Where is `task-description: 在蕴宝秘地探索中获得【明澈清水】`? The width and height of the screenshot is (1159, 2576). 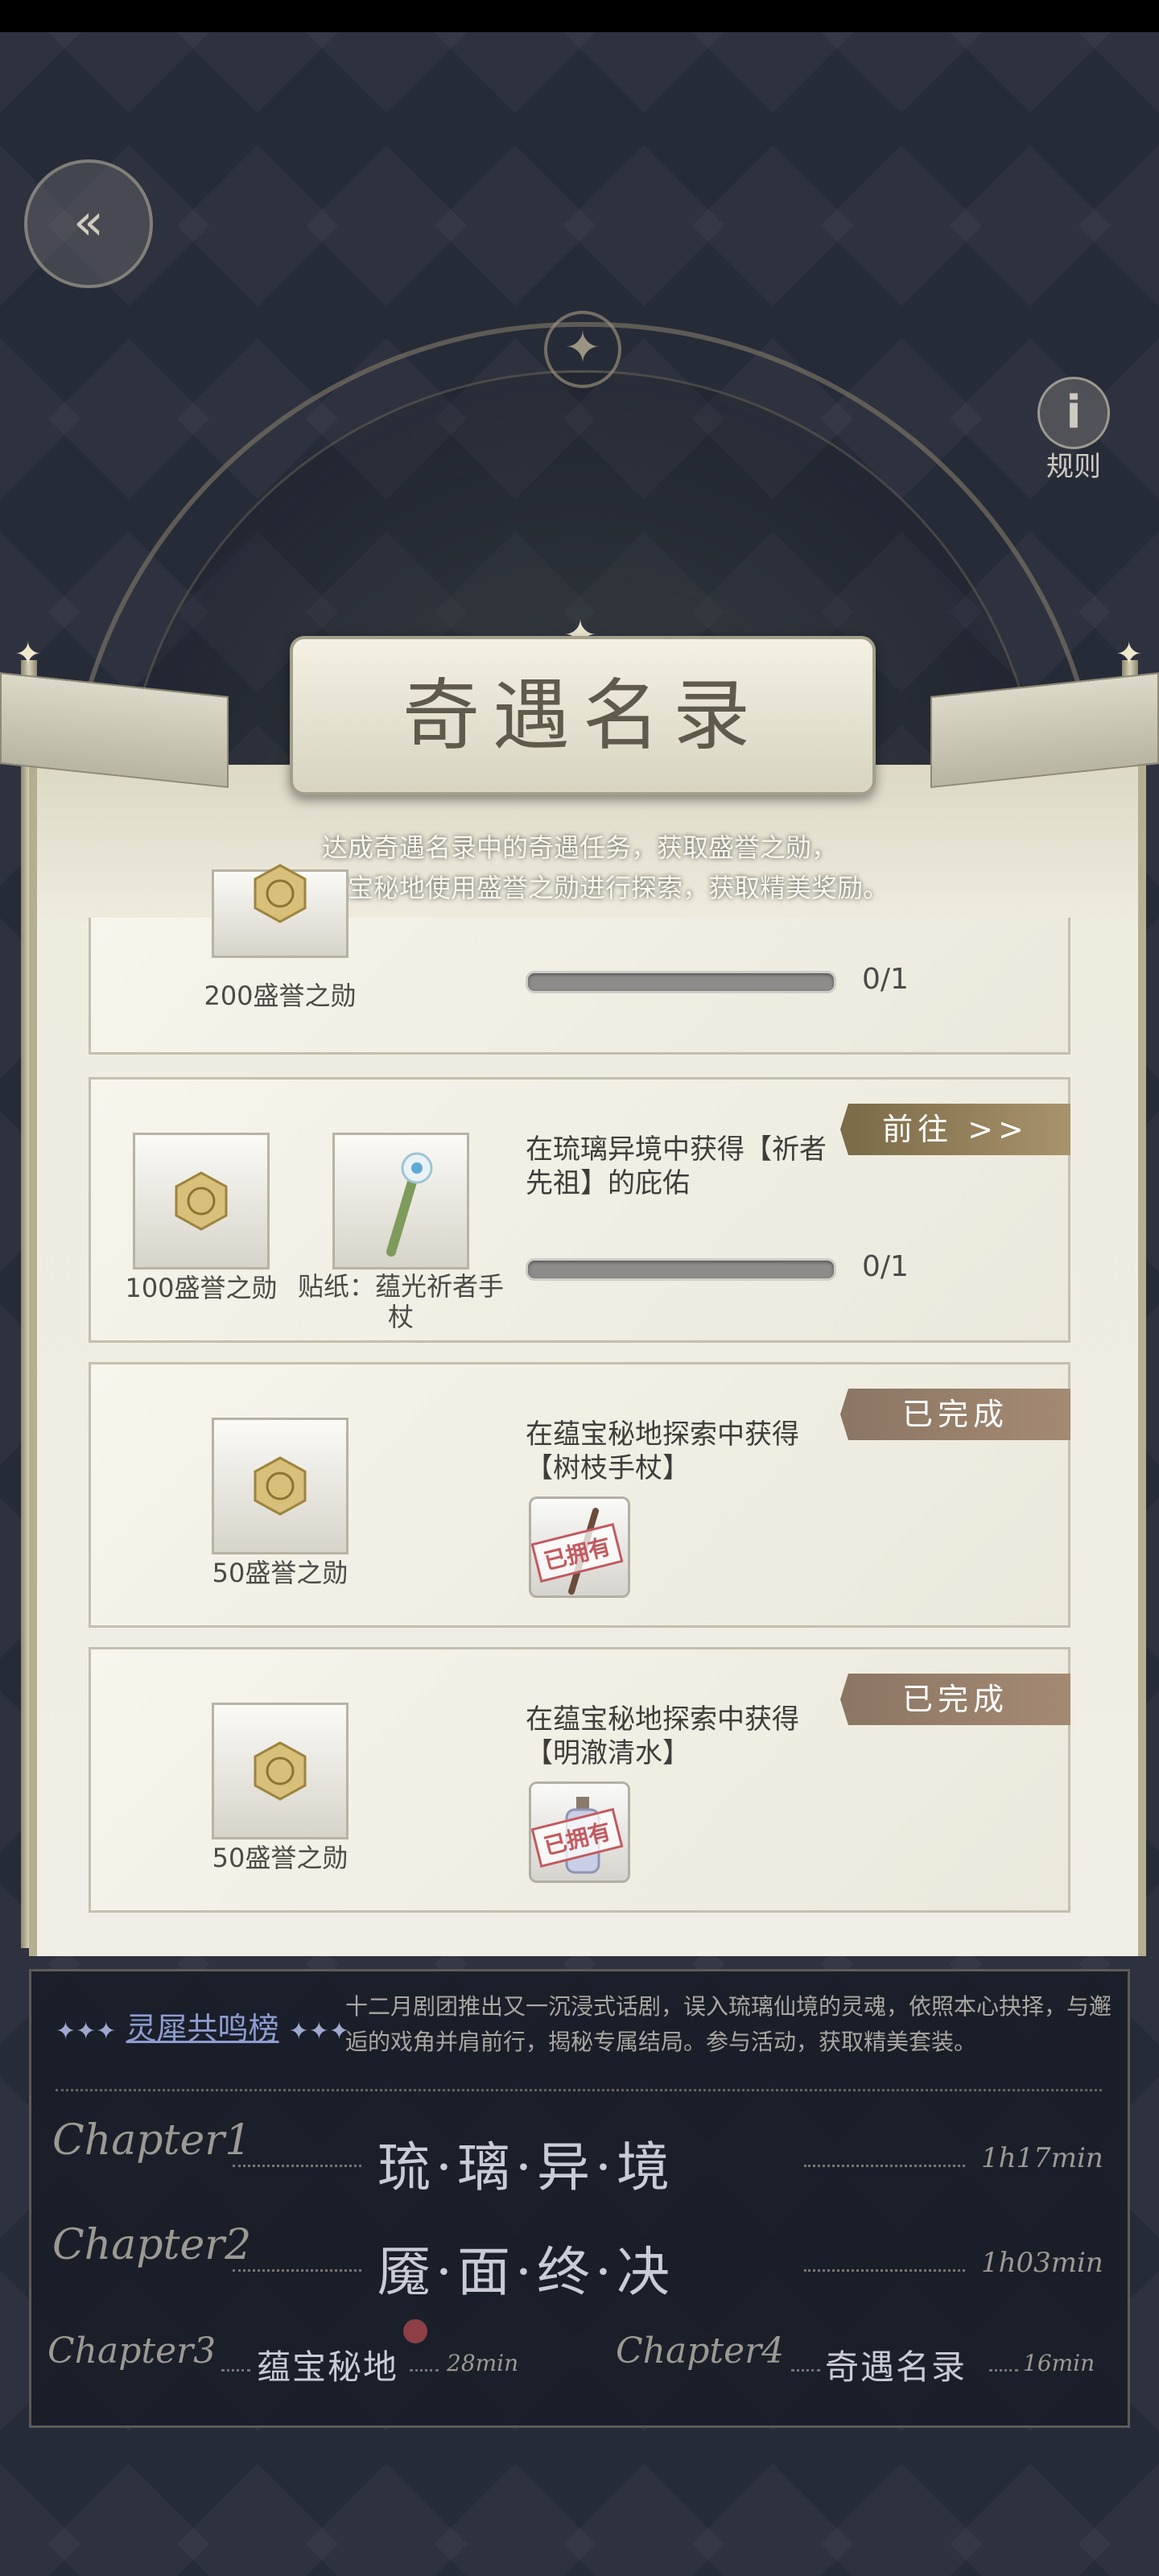 task-description: 在蕴宝秘地探索中获得【明澈清水】 is located at coordinates (662, 1736).